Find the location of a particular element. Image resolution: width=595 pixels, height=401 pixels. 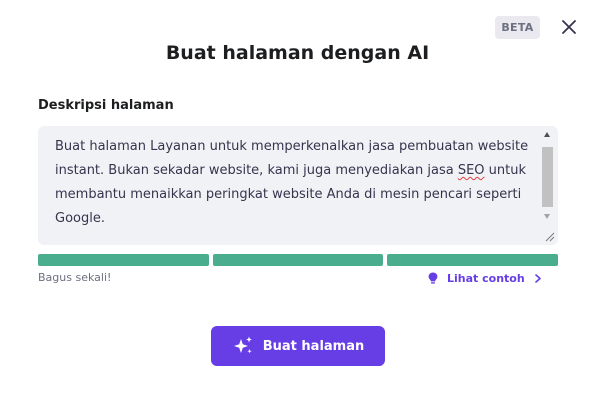

scroll-thumb is located at coordinates (547, 177).